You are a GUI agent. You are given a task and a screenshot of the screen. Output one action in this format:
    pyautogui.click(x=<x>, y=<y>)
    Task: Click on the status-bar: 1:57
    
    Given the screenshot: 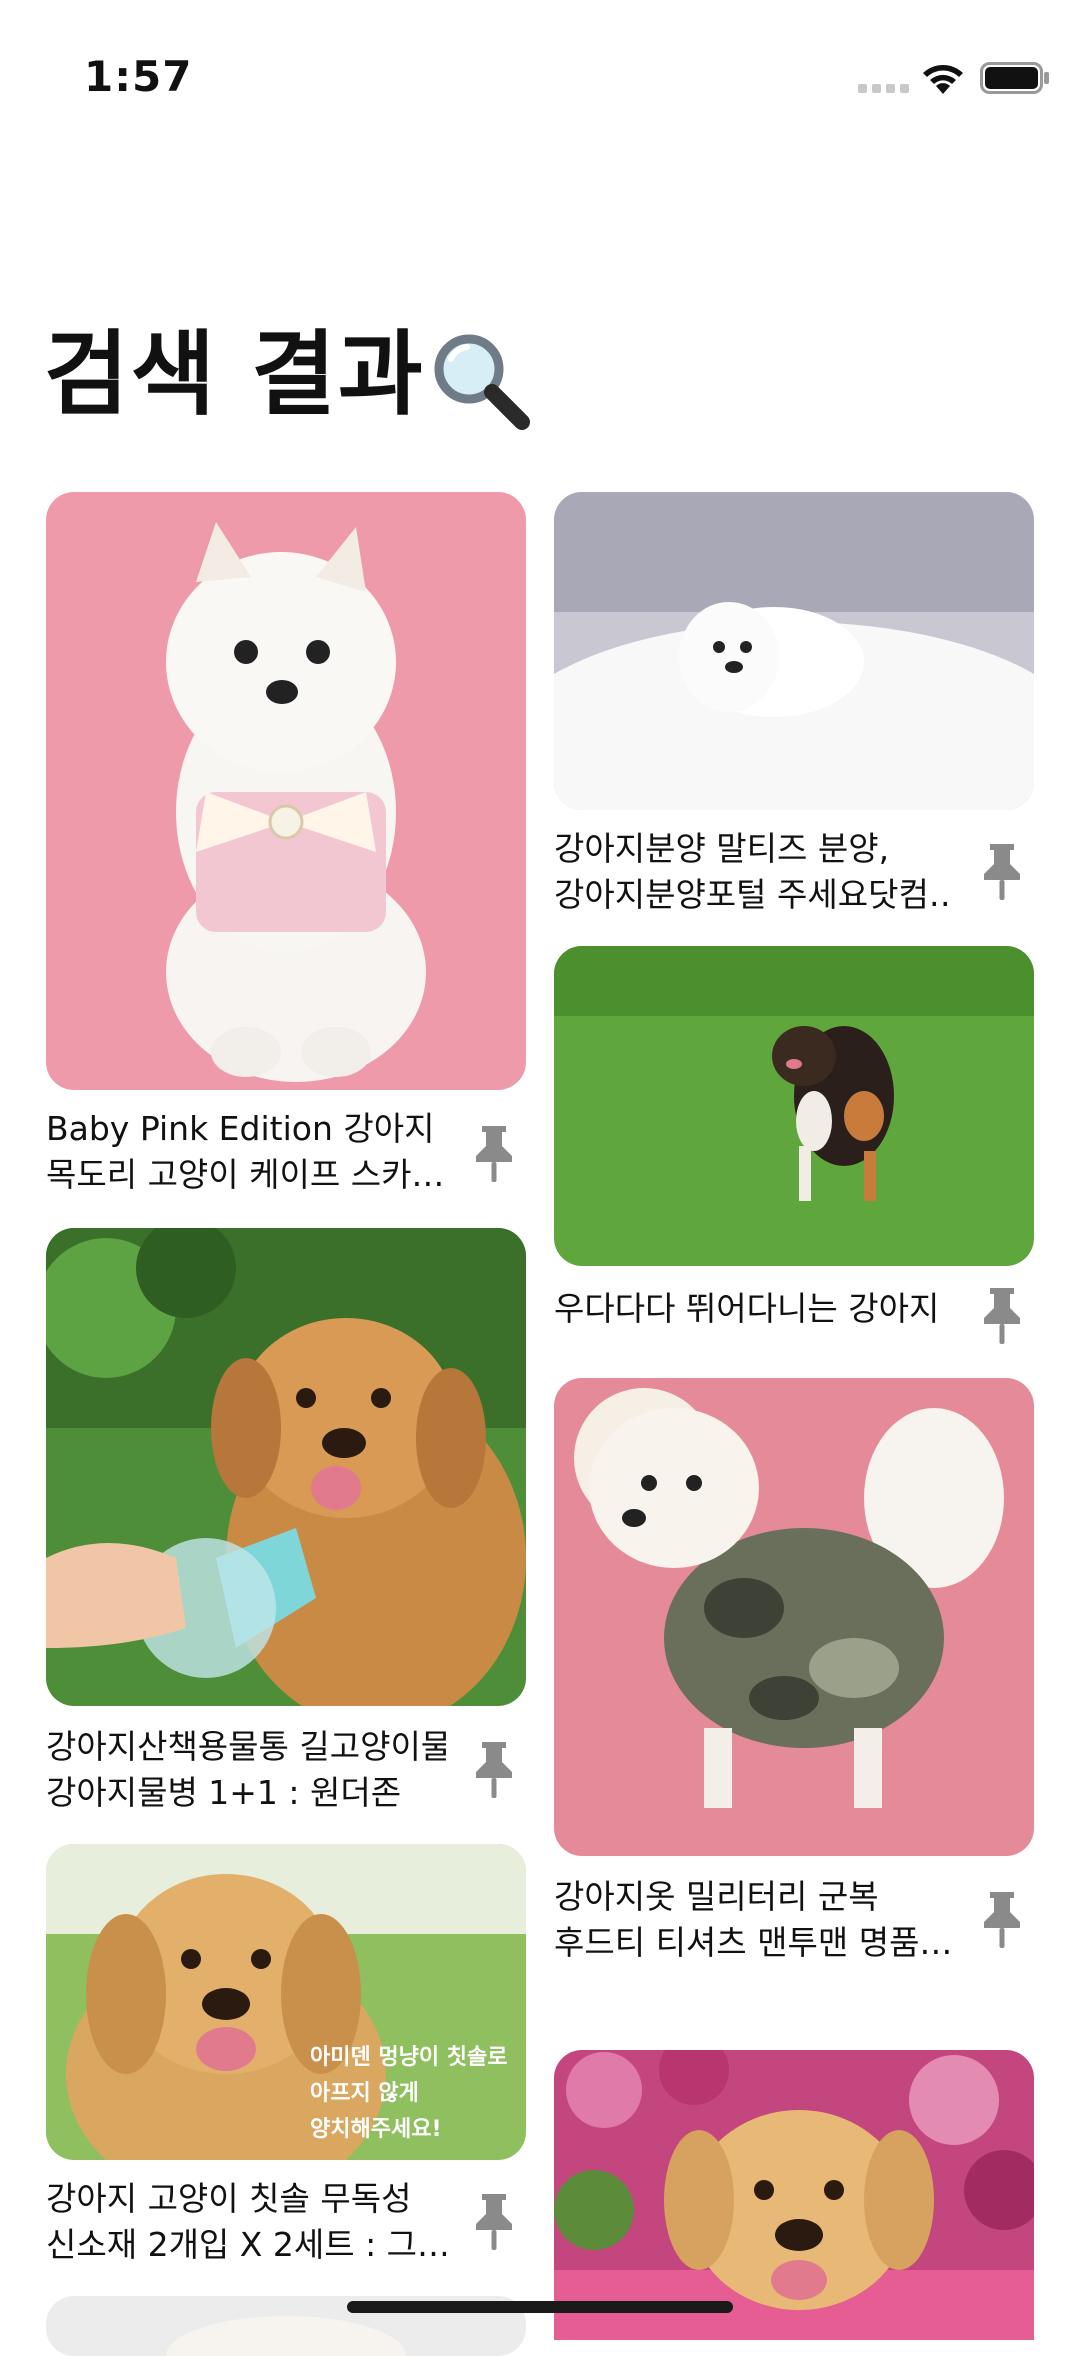 What is the action you would take?
    pyautogui.click(x=540, y=75)
    